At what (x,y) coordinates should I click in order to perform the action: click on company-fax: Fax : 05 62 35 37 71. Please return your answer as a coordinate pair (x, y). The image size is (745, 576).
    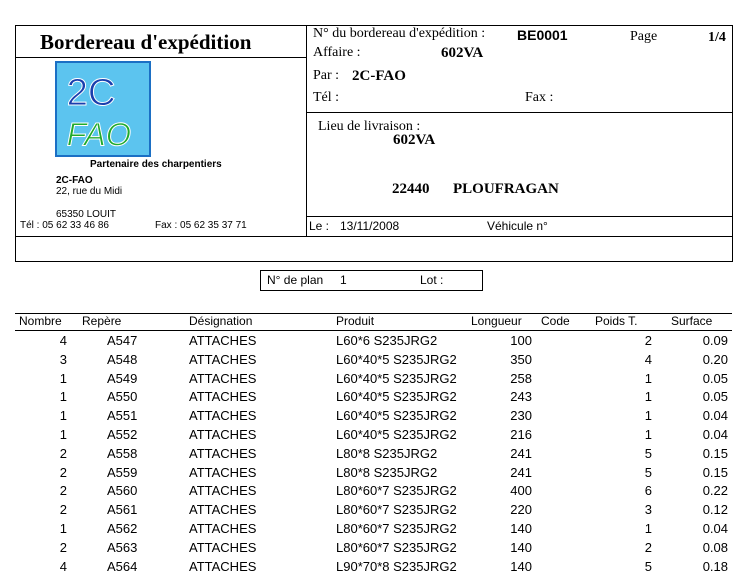
    Looking at the image, I should click on (201, 225).